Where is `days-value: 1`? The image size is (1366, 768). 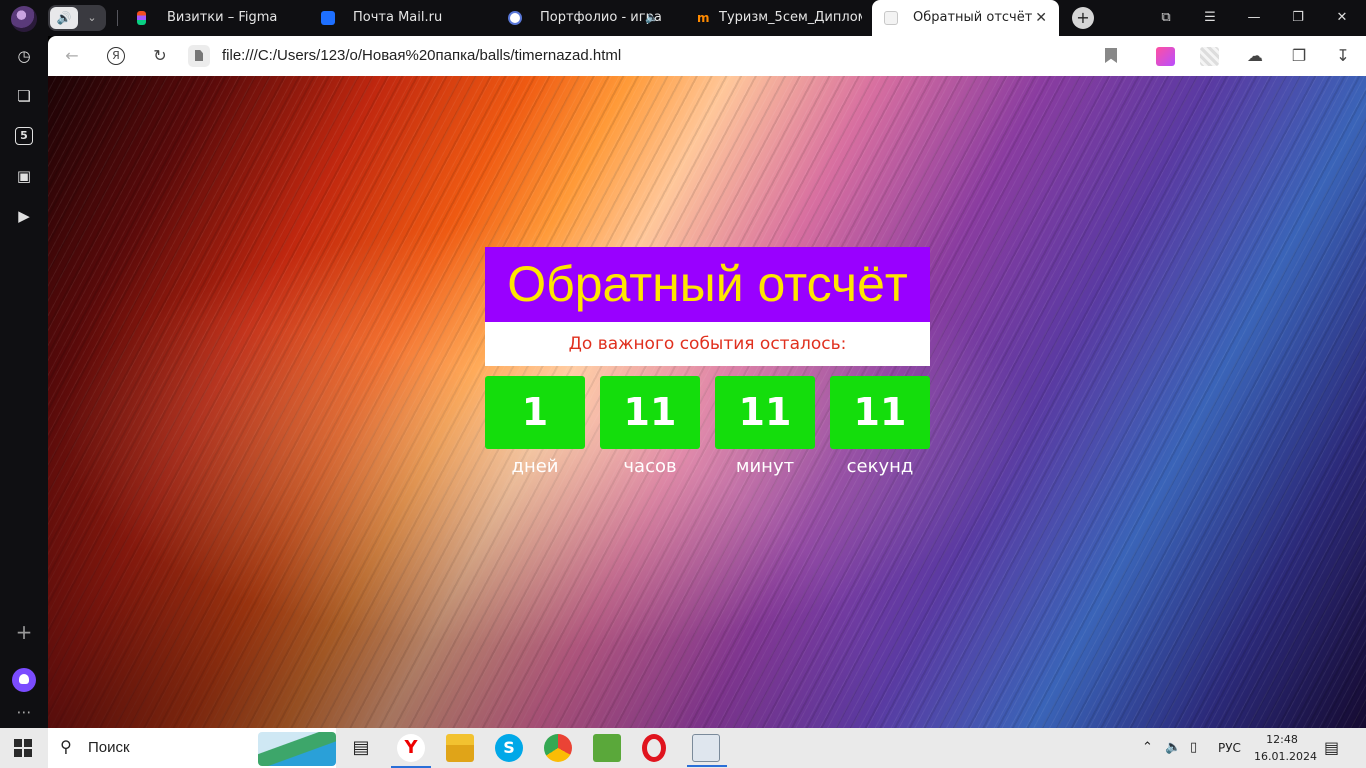
days-value: 1 is located at coordinates (535, 412).